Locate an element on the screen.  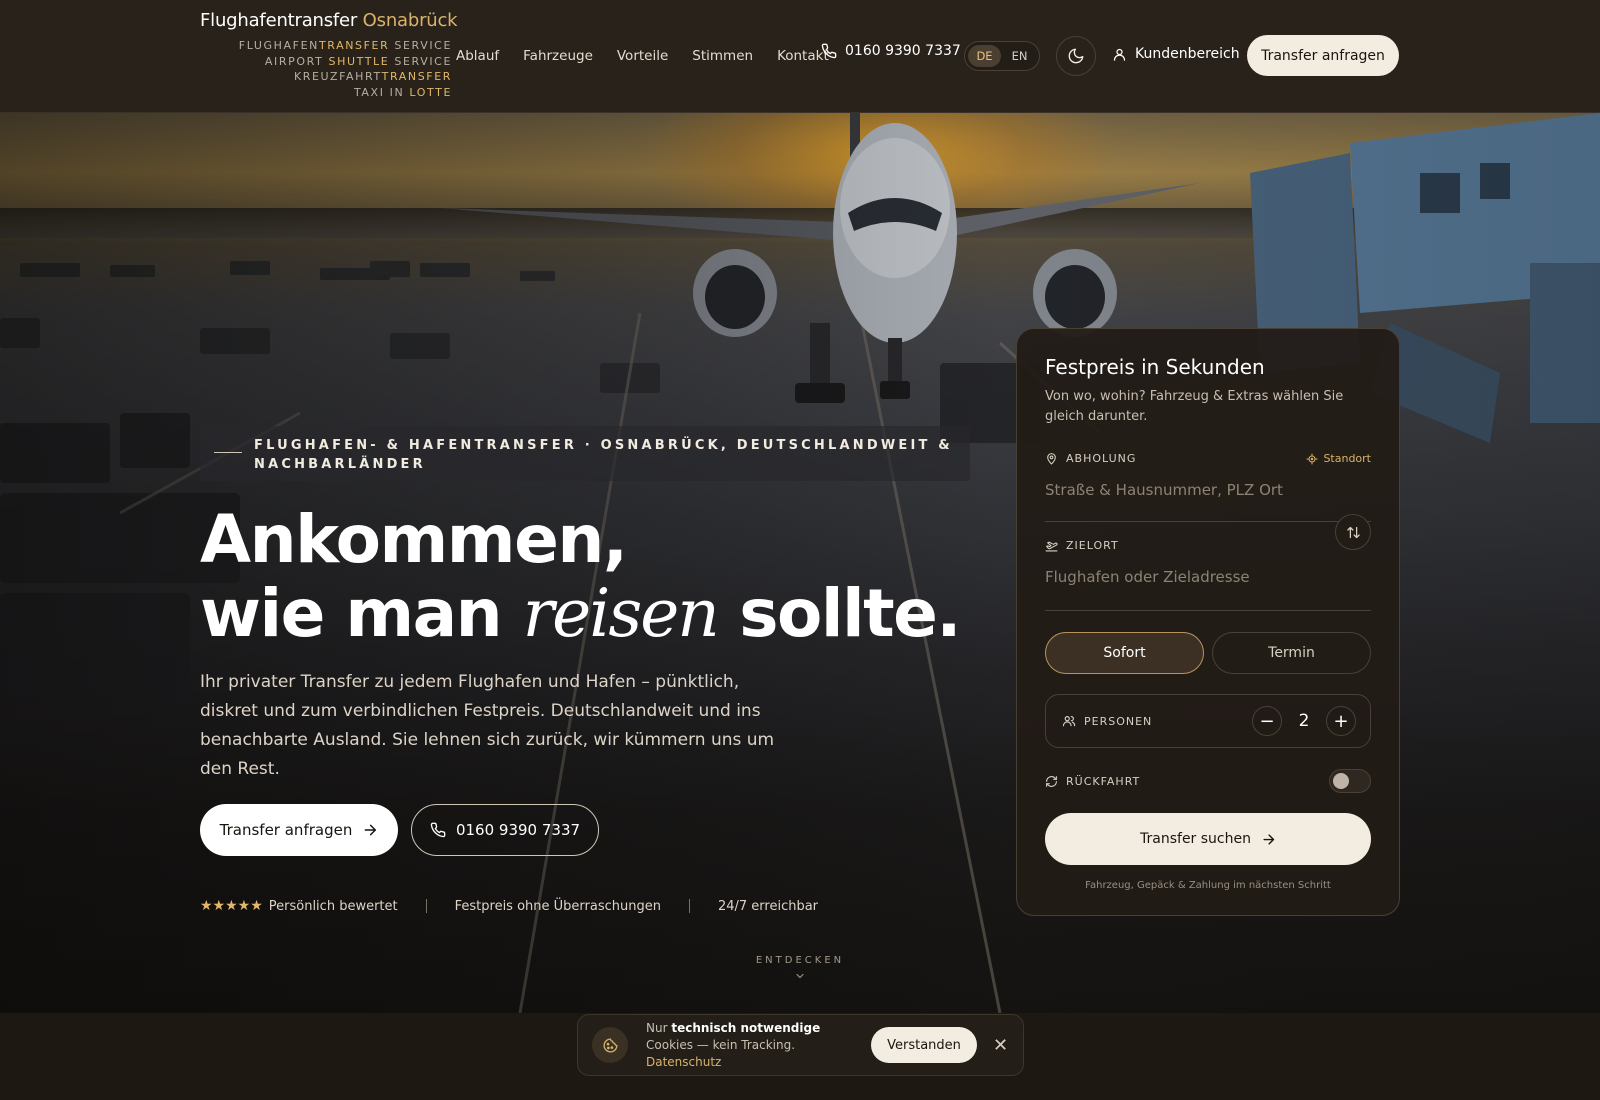
persons-label: PERSONEN is located at coordinates (1118, 721).